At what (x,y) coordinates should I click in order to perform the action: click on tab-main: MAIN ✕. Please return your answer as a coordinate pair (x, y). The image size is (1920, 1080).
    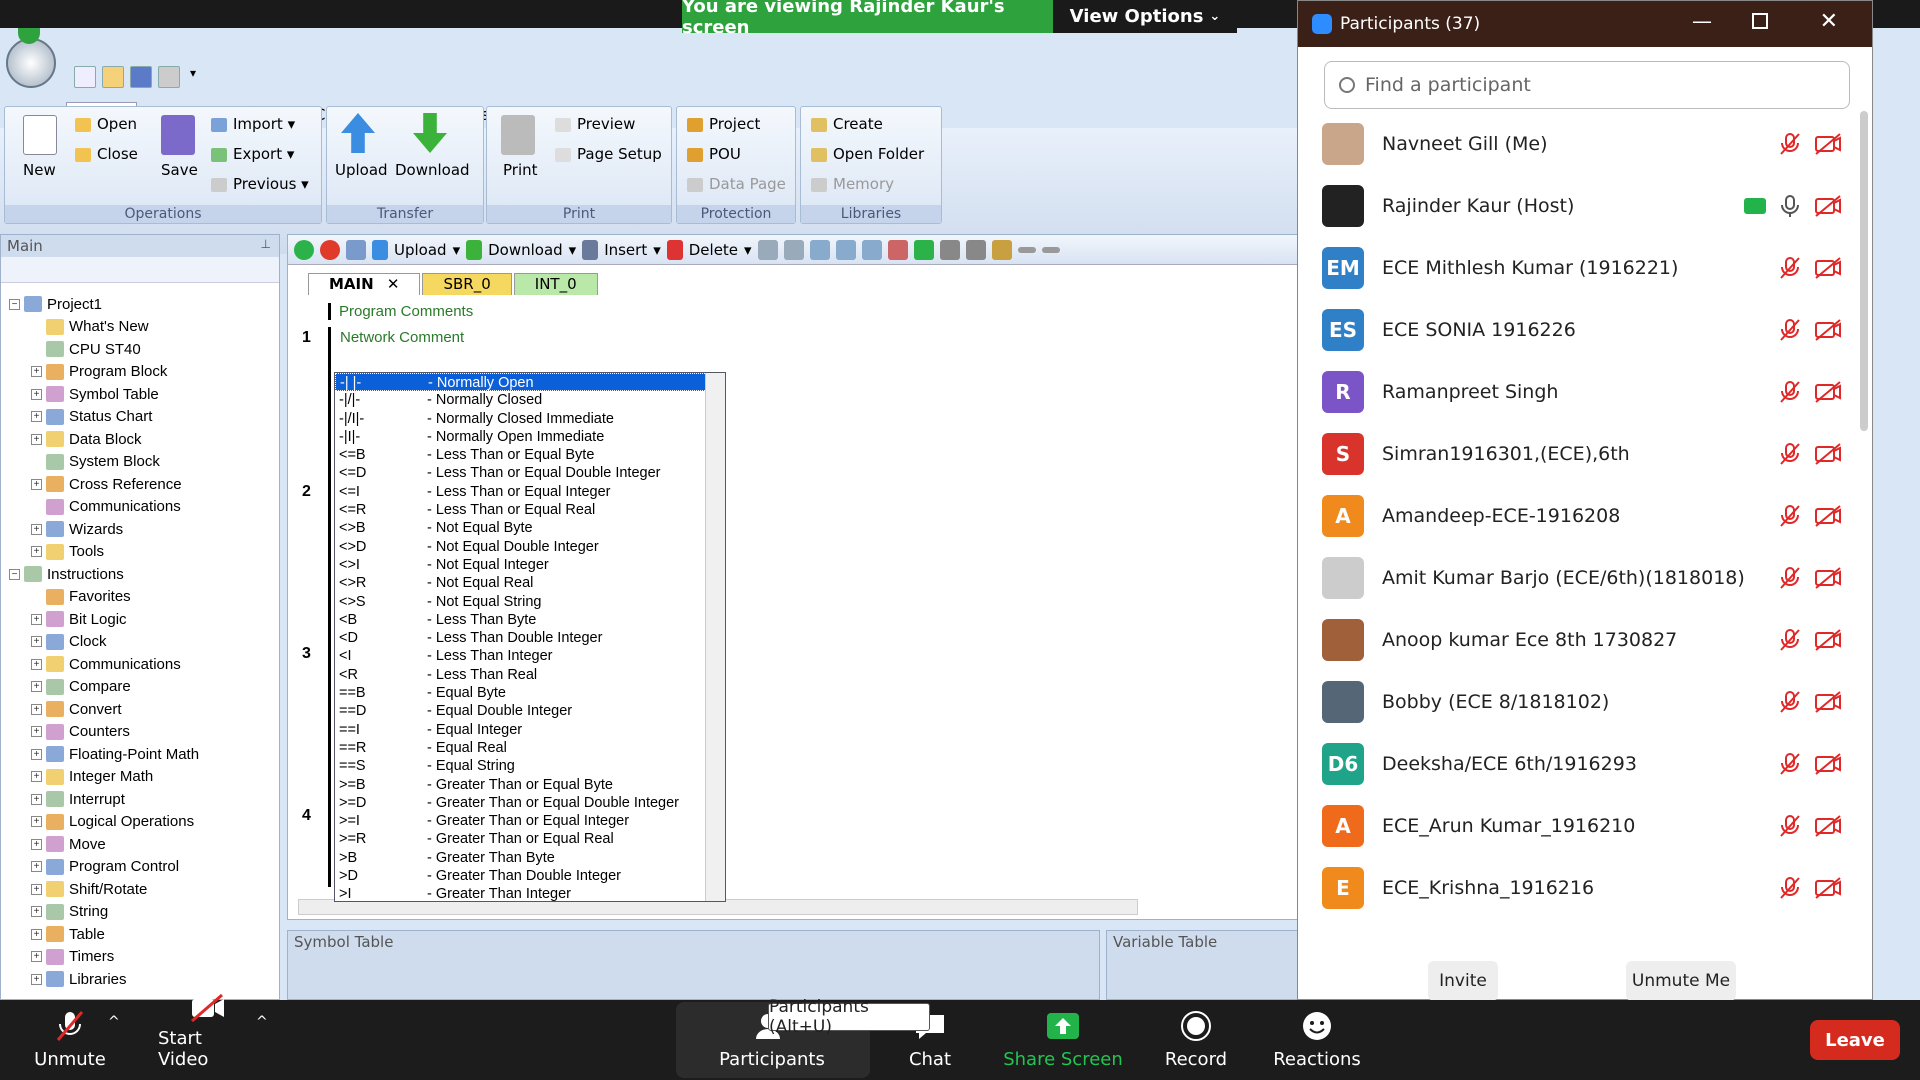
    Looking at the image, I should click on (364, 284).